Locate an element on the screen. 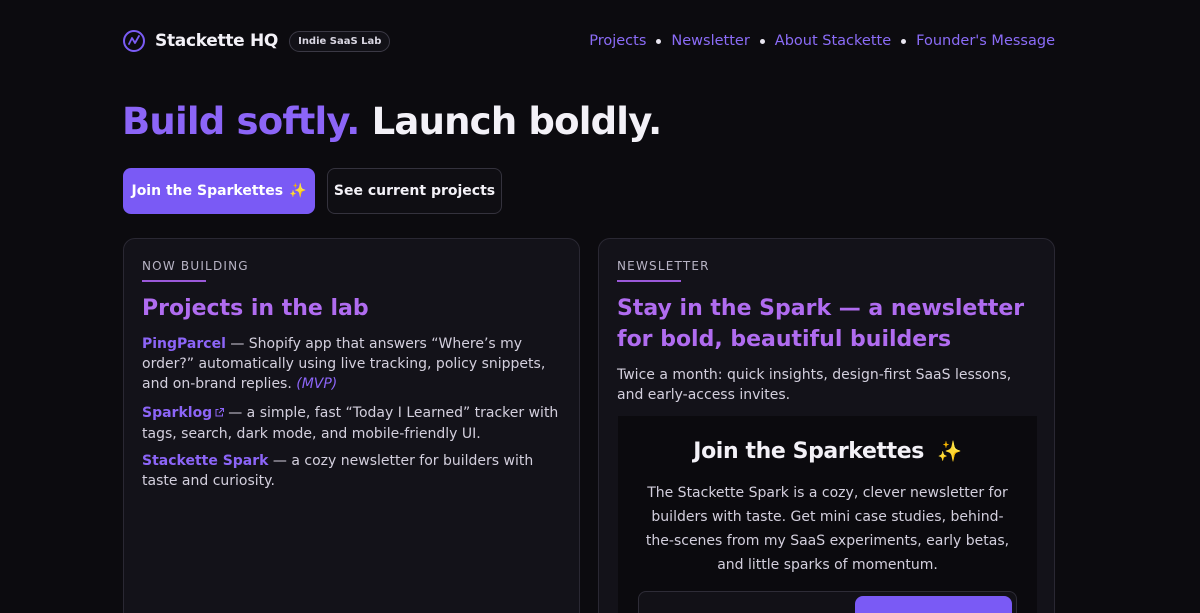 The height and width of the screenshot is (613, 1200). hero-title: Build softly. Launch boldly. is located at coordinates (392, 121).